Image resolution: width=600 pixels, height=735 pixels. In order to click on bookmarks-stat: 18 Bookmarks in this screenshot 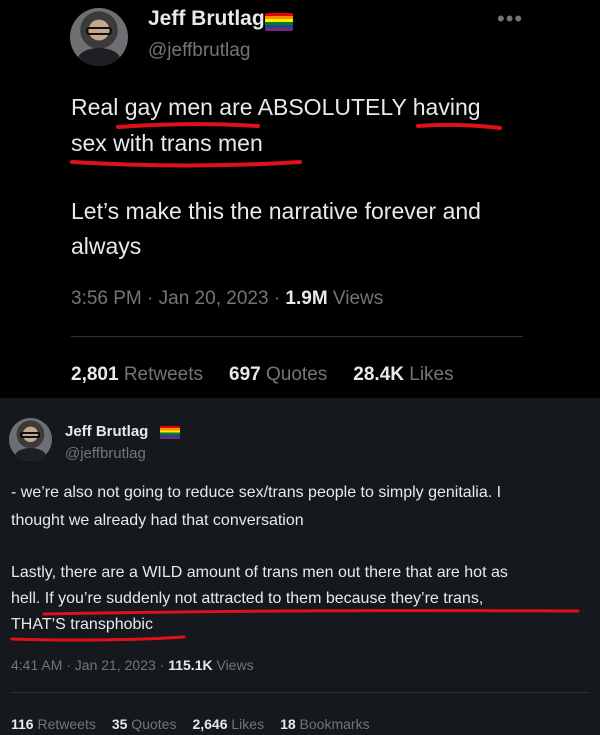, I will do `click(325, 724)`.